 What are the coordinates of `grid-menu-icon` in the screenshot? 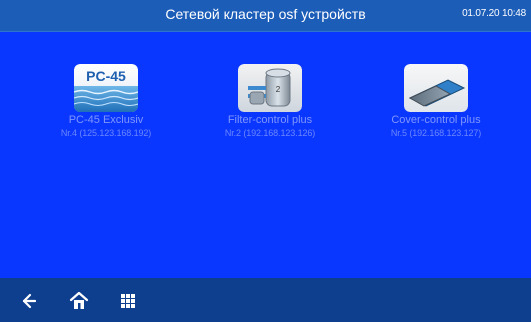 It's located at (128, 301).